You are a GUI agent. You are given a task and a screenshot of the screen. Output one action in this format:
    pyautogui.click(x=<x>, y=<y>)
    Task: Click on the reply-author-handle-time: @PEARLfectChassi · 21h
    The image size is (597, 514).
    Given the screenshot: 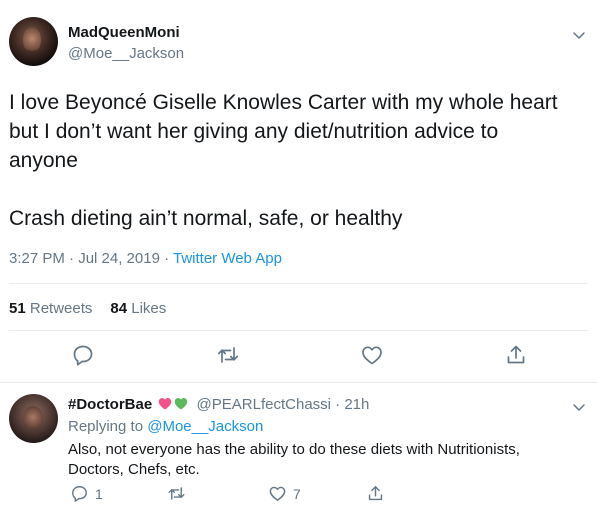 What is the action you would take?
    pyautogui.click(x=283, y=404)
    